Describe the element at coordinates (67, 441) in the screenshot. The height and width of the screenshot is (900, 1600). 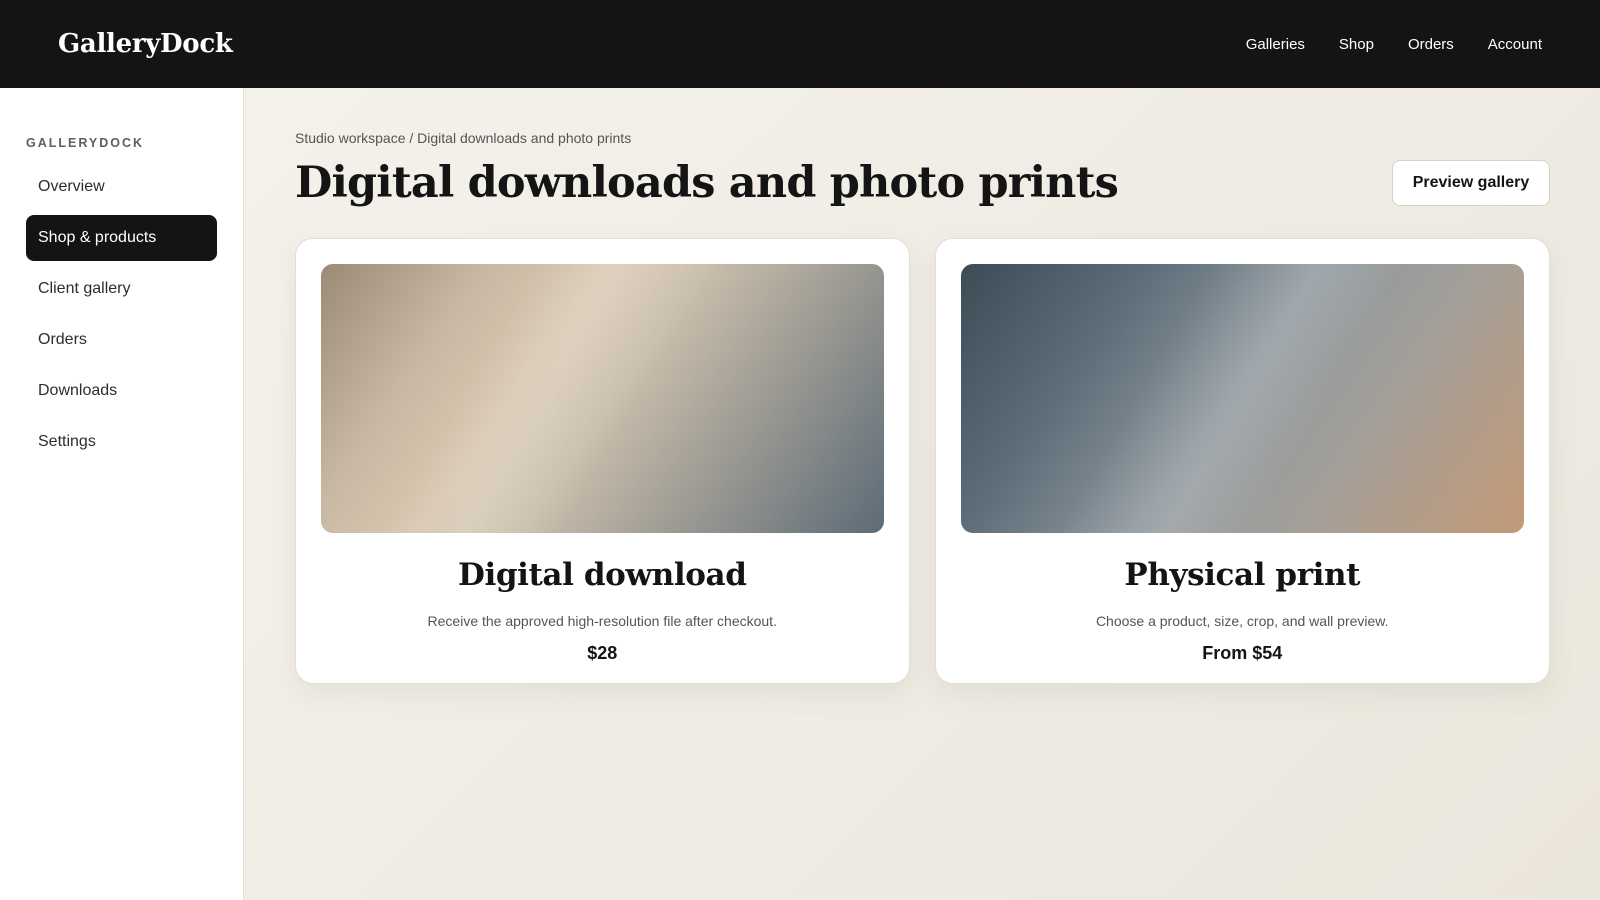
I see `sidebar-item-label: Settings` at that location.